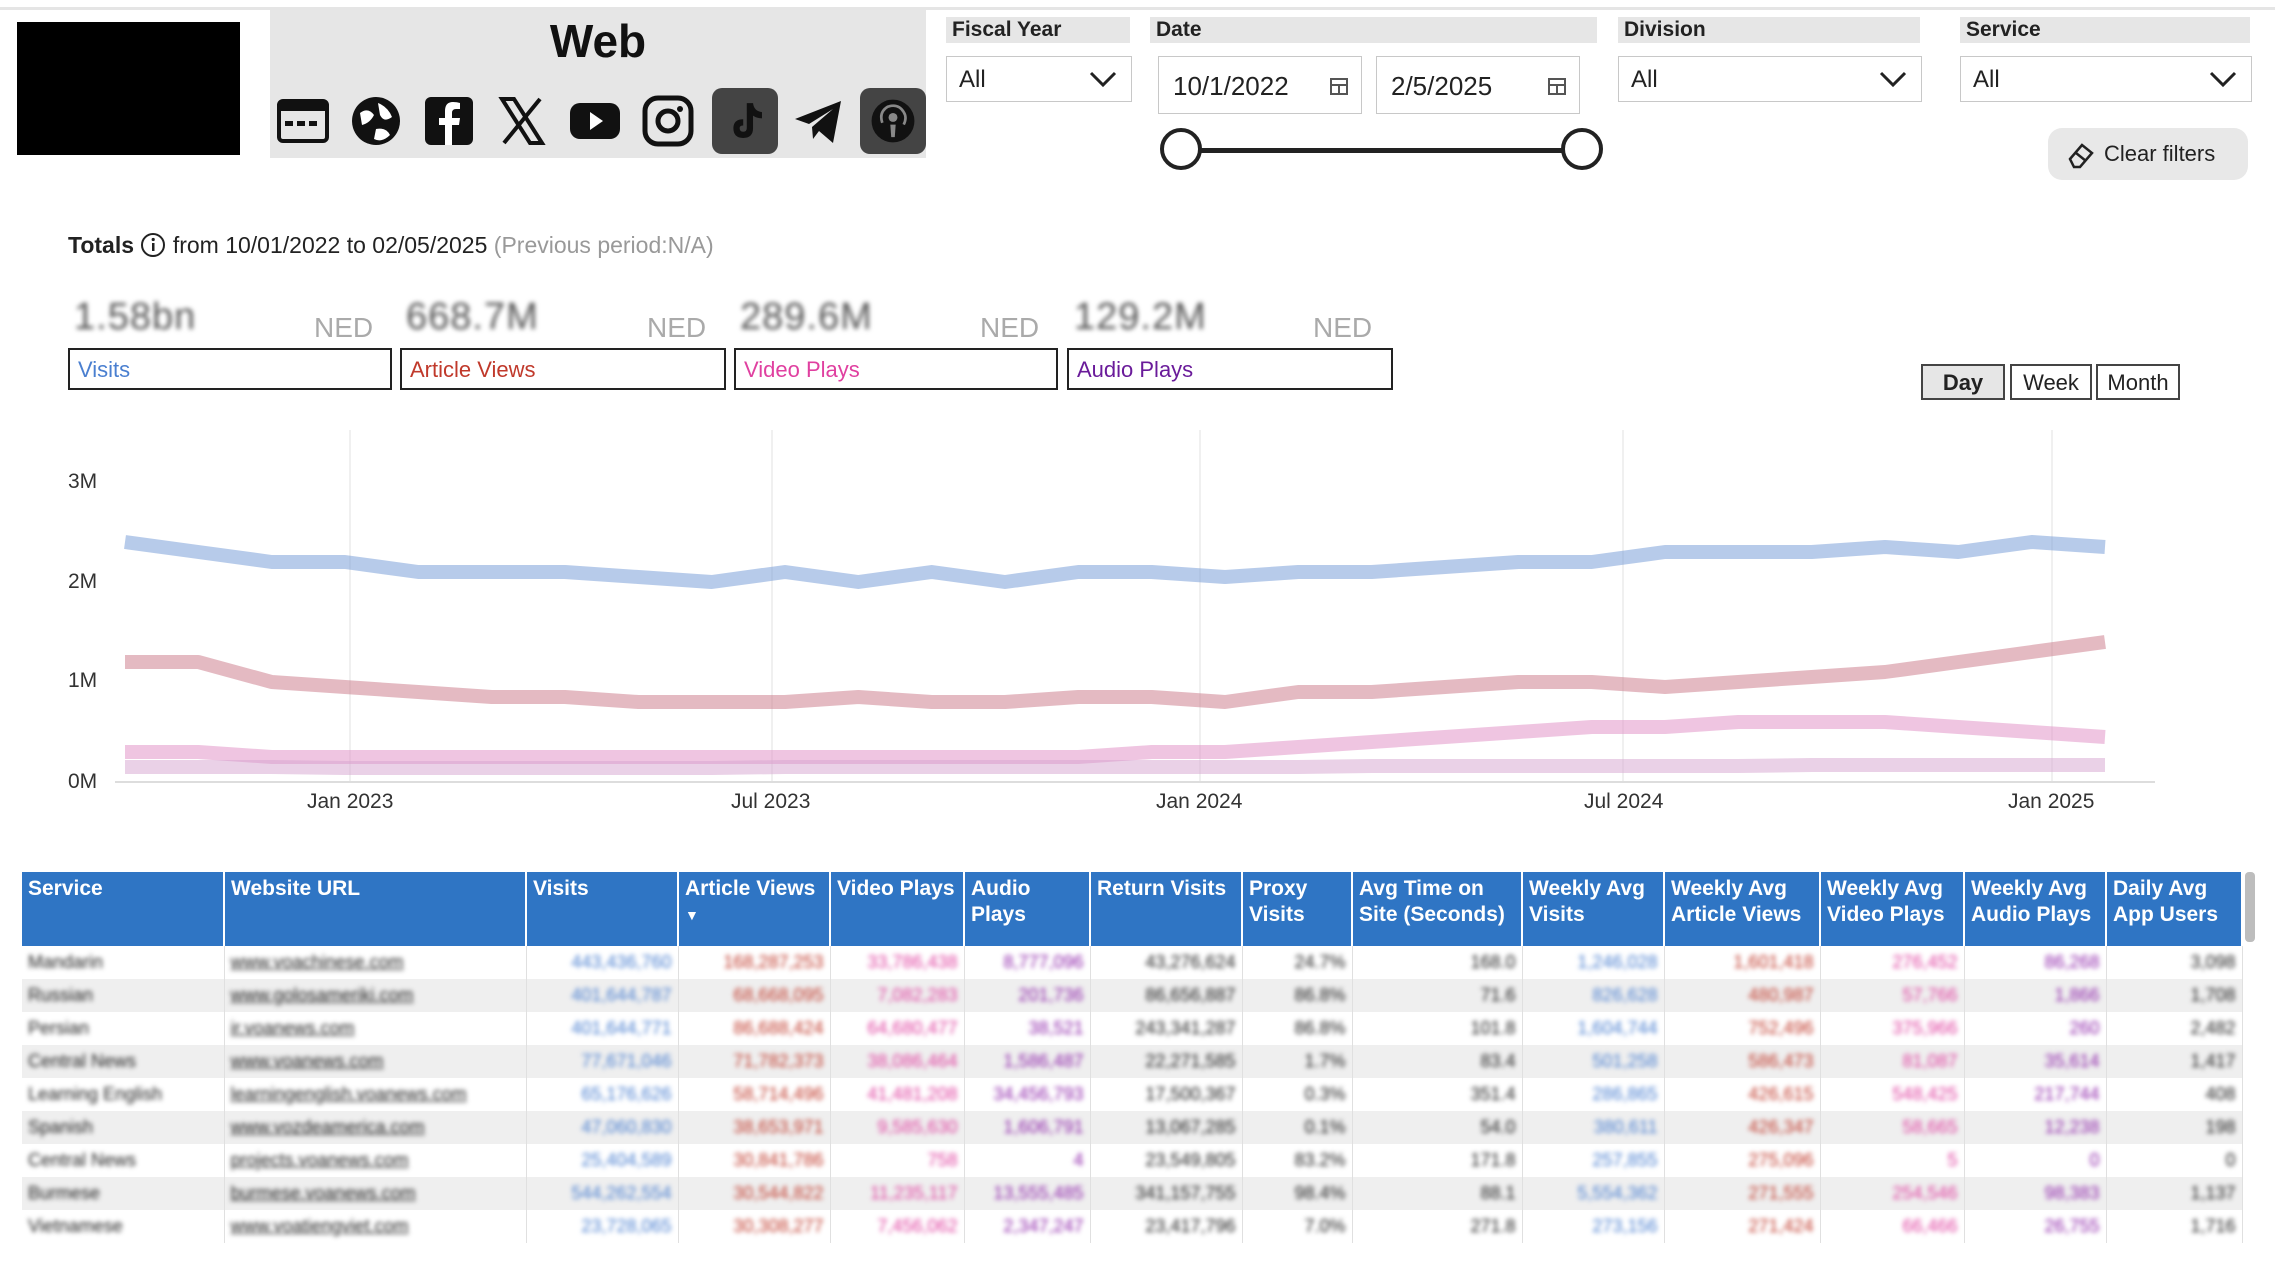  I want to click on cell-value: 25,404,589, so click(626, 1160).